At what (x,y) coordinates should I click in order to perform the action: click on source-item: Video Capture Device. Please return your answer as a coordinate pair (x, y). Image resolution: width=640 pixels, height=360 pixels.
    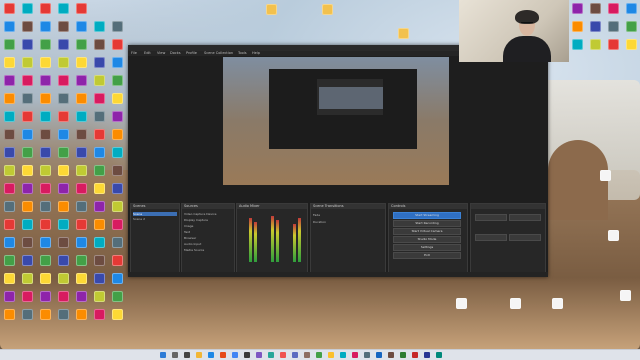
    Looking at the image, I should click on (200, 214).